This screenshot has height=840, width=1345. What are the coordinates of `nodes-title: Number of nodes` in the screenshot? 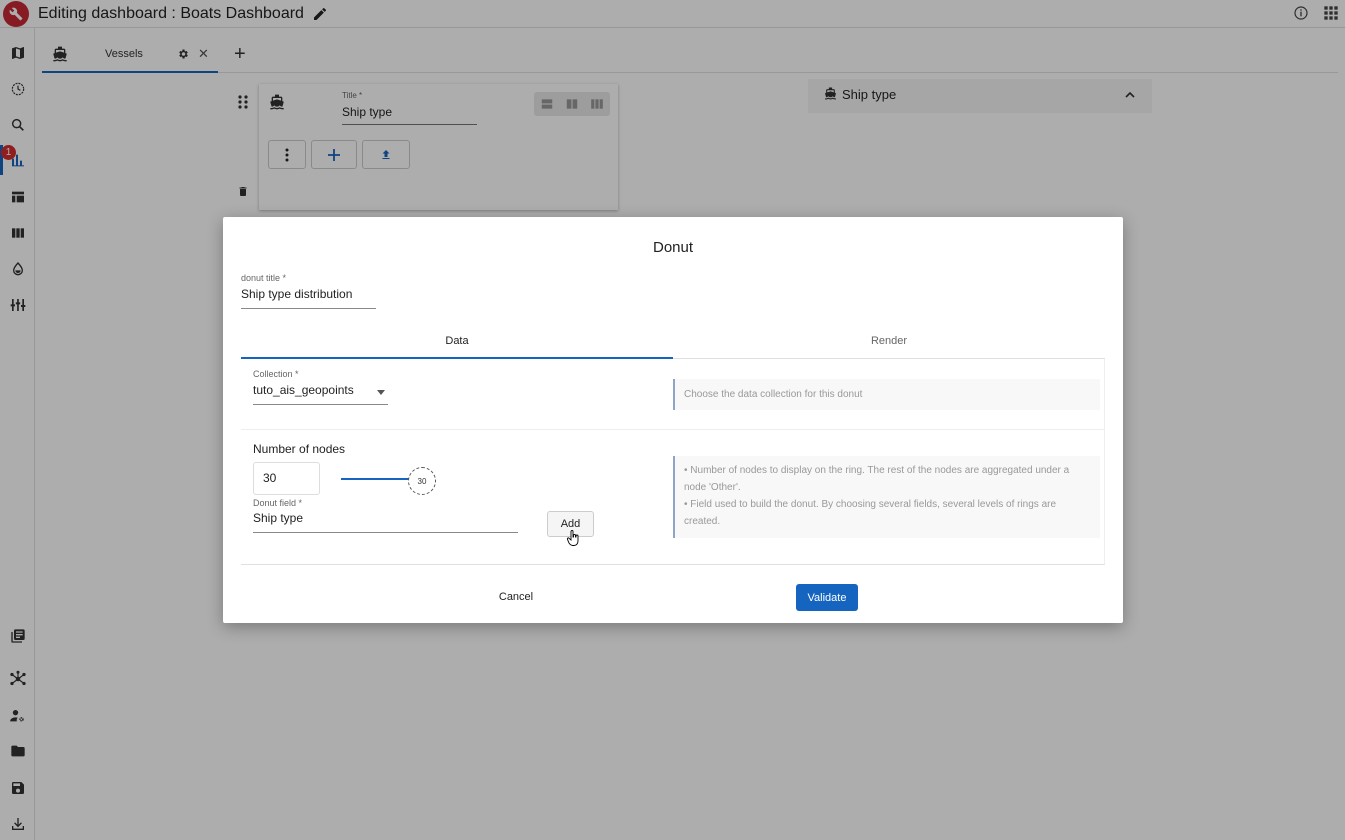 It's located at (299, 449).